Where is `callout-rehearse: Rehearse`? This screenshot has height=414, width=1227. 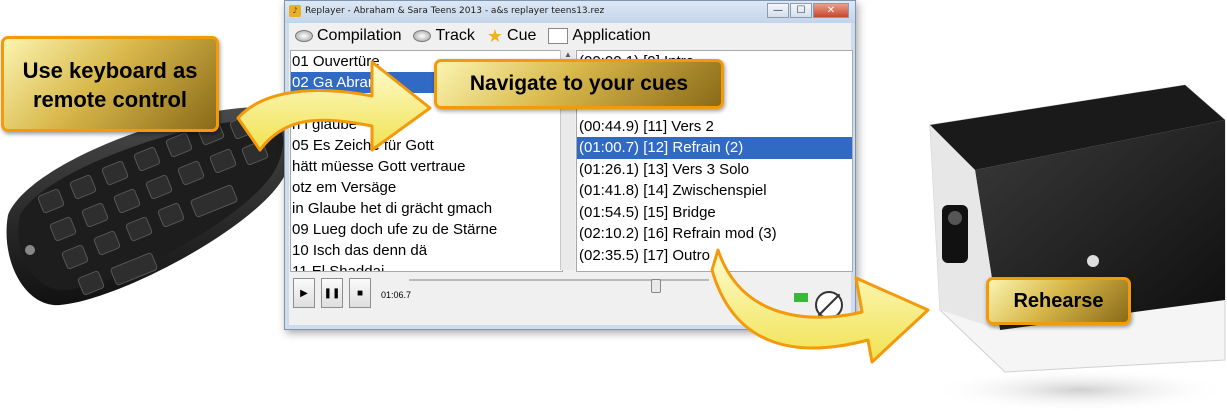 callout-rehearse: Rehearse is located at coordinates (1058, 301).